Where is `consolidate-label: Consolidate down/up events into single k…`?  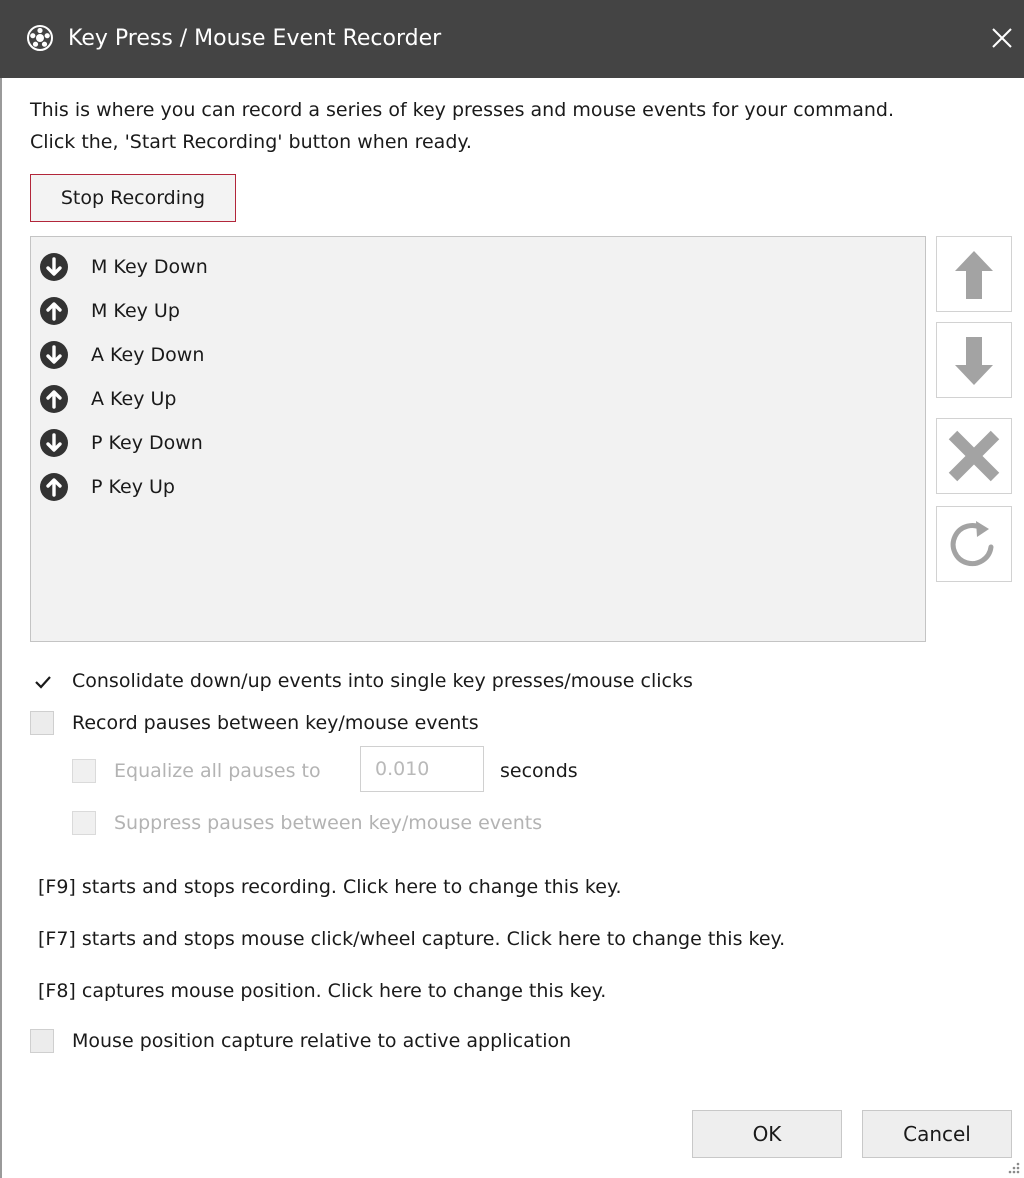 consolidate-label: Consolidate down/up events into single k… is located at coordinates (382, 681).